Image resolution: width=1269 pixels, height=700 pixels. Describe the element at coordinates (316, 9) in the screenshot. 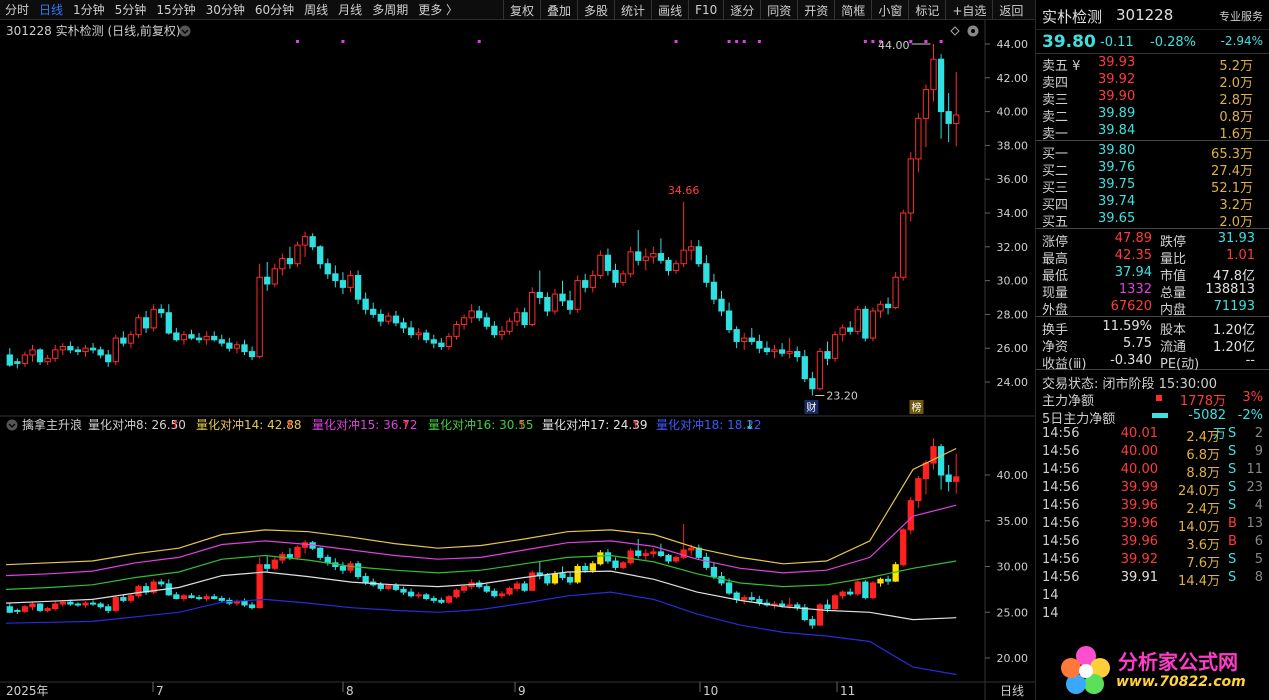

I see `period-tab: 周线` at that location.